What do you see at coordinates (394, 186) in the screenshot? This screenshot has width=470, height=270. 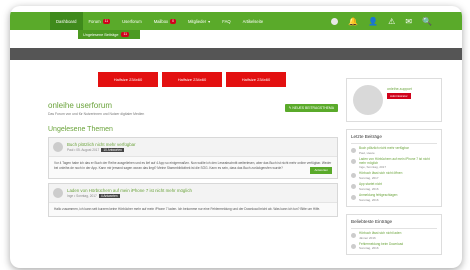 I see `list-item: App startet nicht Sonntag, 2016` at bounding box center [394, 186].